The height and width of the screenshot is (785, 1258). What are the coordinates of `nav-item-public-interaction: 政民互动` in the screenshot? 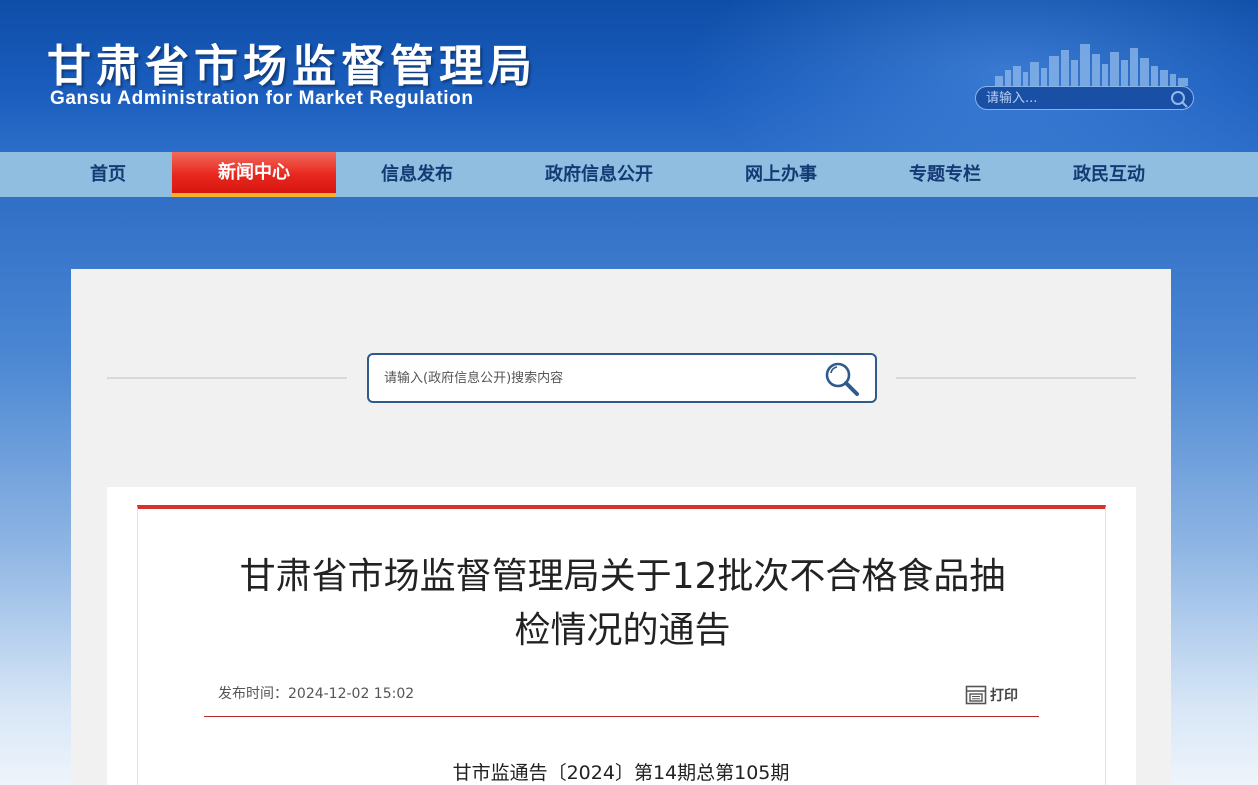 It's located at (1109, 174).